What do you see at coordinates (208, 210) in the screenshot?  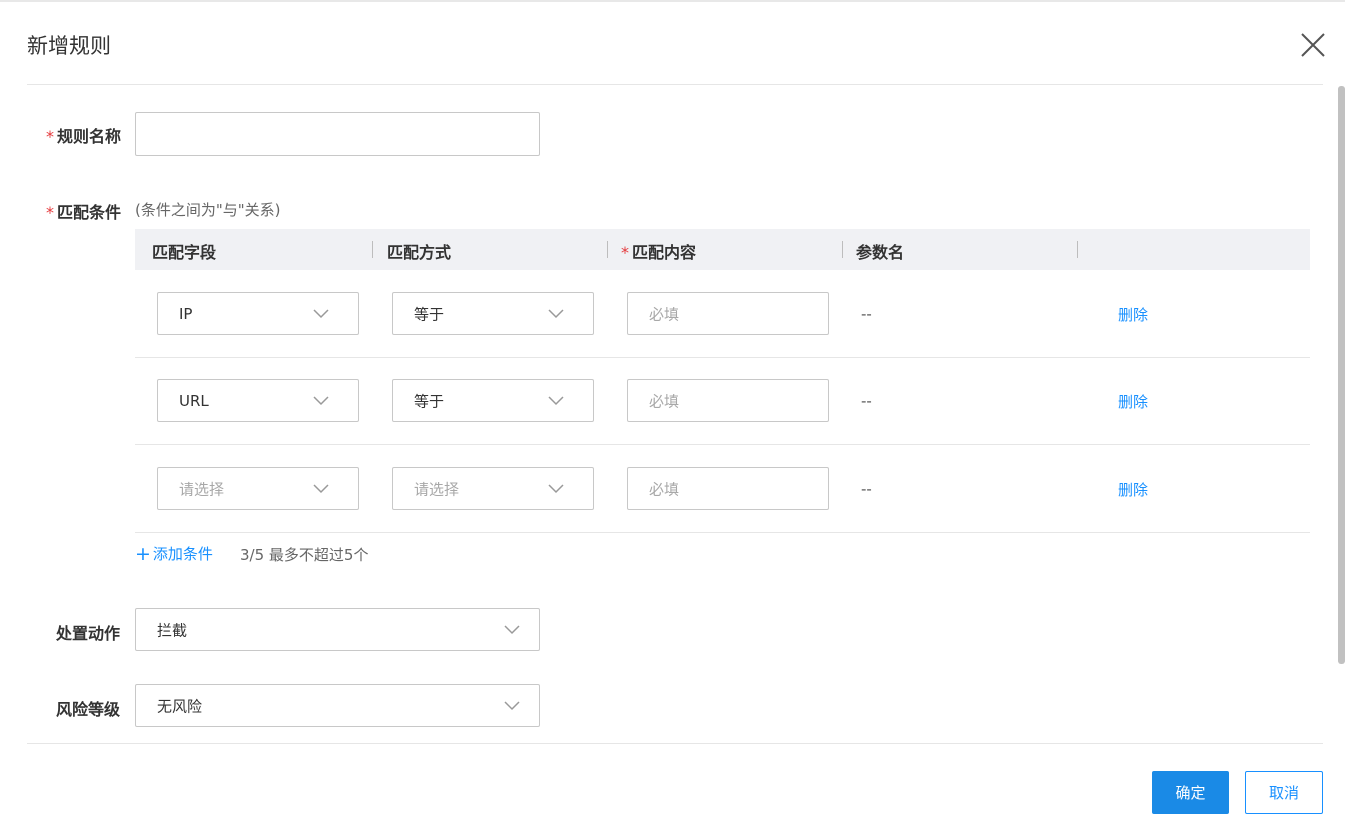 I see `conditions-hint: (条件之间为"与"关系)` at bounding box center [208, 210].